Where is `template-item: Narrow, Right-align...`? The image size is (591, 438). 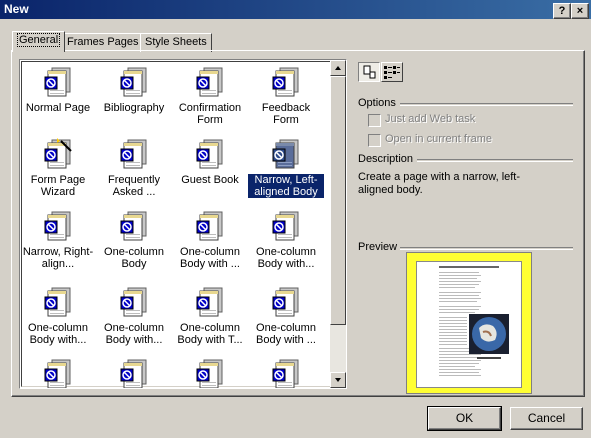
template-item: Narrow, Right-align... is located at coordinates (58, 240).